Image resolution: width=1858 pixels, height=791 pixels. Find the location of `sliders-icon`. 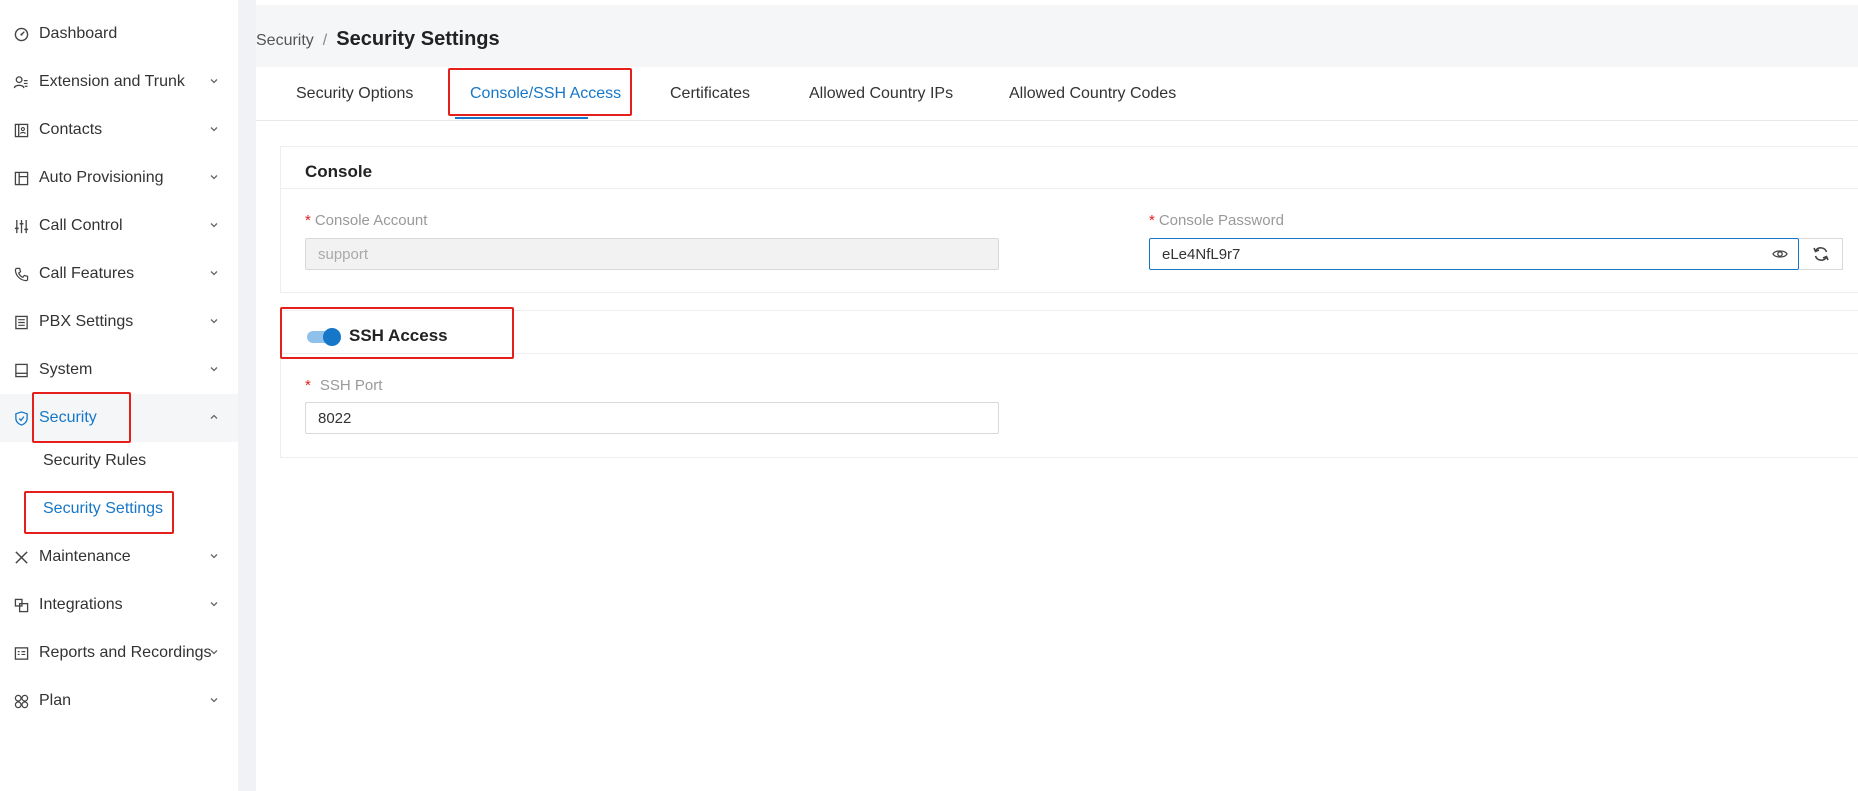

sliders-icon is located at coordinates (21, 226).